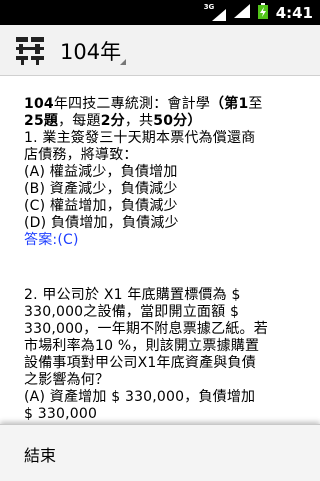 The image size is (320, 481). I want to click on cell-signal-icon, so click(241, 12).